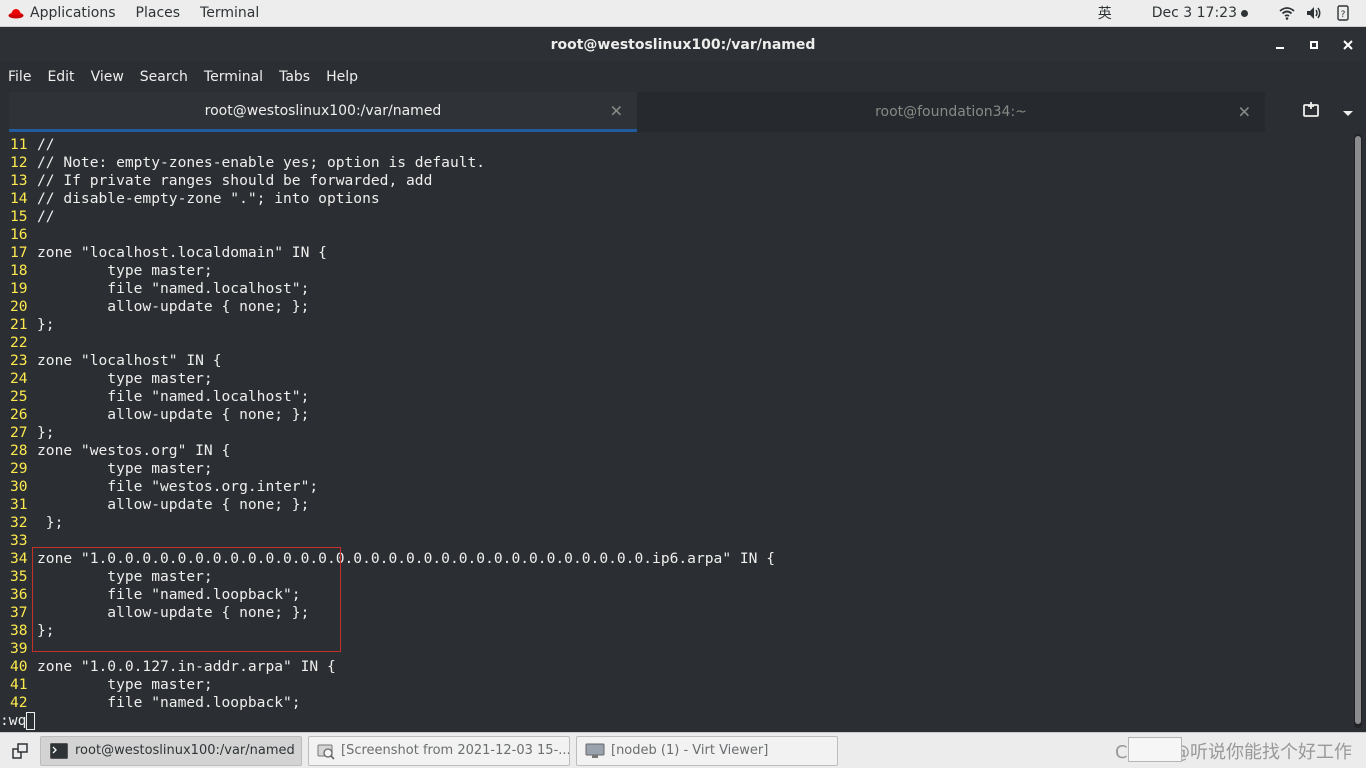 This screenshot has height=768, width=1366. Describe the element at coordinates (13, 720) in the screenshot. I see `vim-command-text: :wq` at that location.